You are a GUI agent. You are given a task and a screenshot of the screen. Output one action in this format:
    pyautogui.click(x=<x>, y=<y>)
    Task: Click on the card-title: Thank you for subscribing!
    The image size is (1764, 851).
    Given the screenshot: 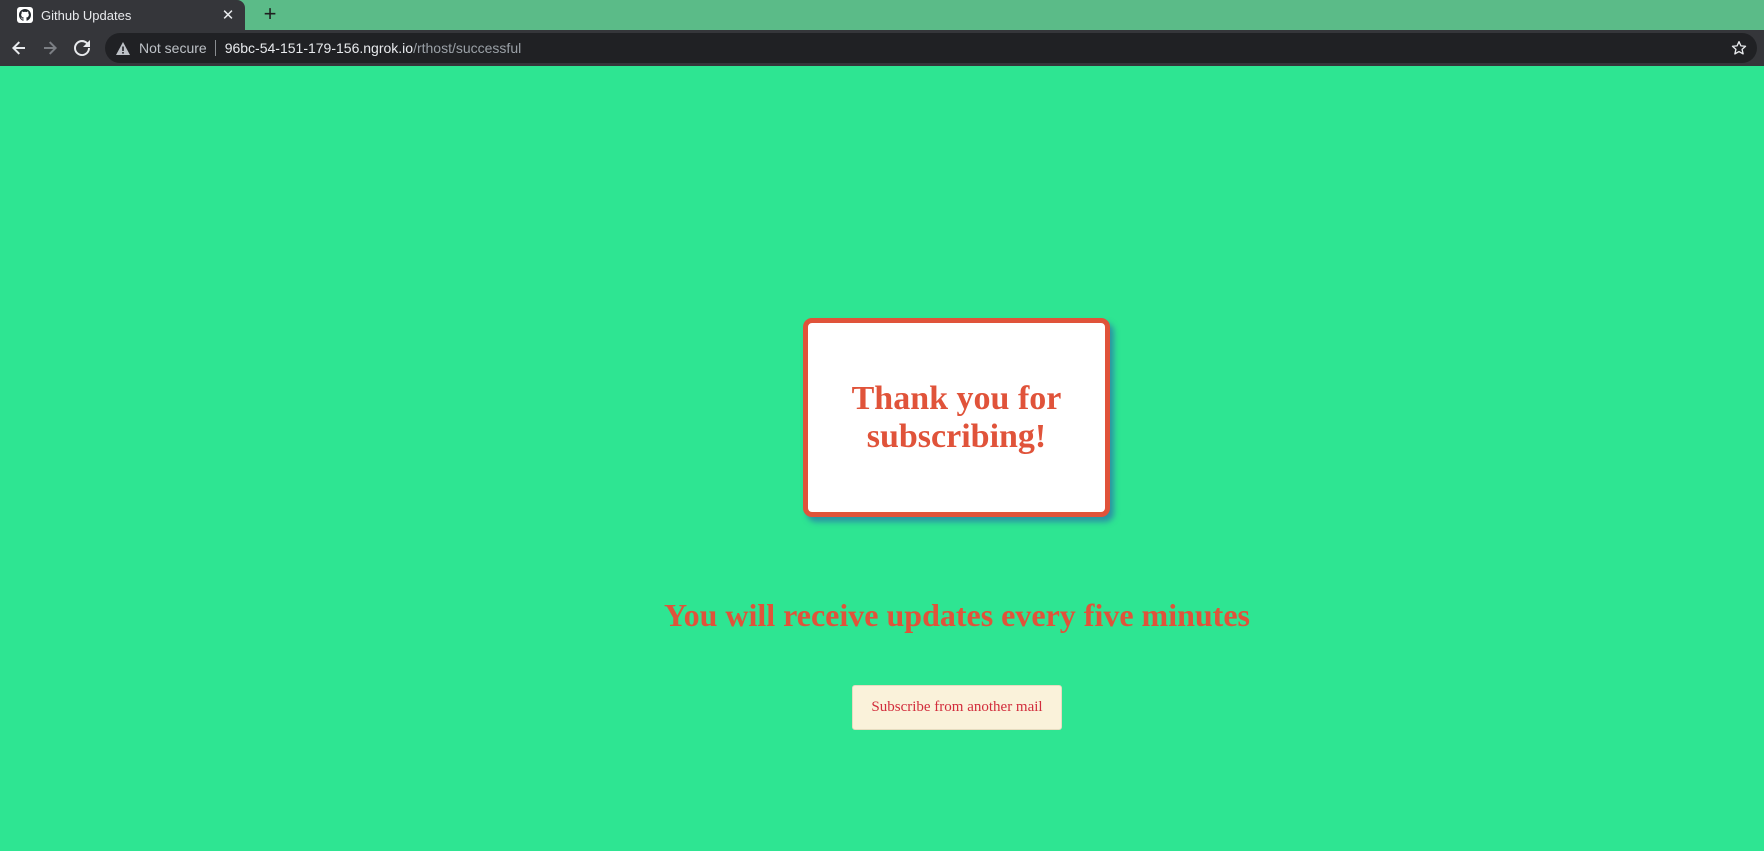 What is the action you would take?
    pyautogui.click(x=956, y=417)
    